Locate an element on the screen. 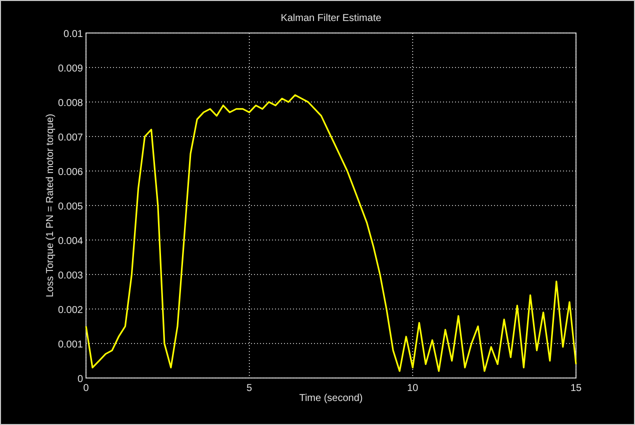 The width and height of the screenshot is (635, 425). x-axis-label: Time (second) is located at coordinates (331, 398).